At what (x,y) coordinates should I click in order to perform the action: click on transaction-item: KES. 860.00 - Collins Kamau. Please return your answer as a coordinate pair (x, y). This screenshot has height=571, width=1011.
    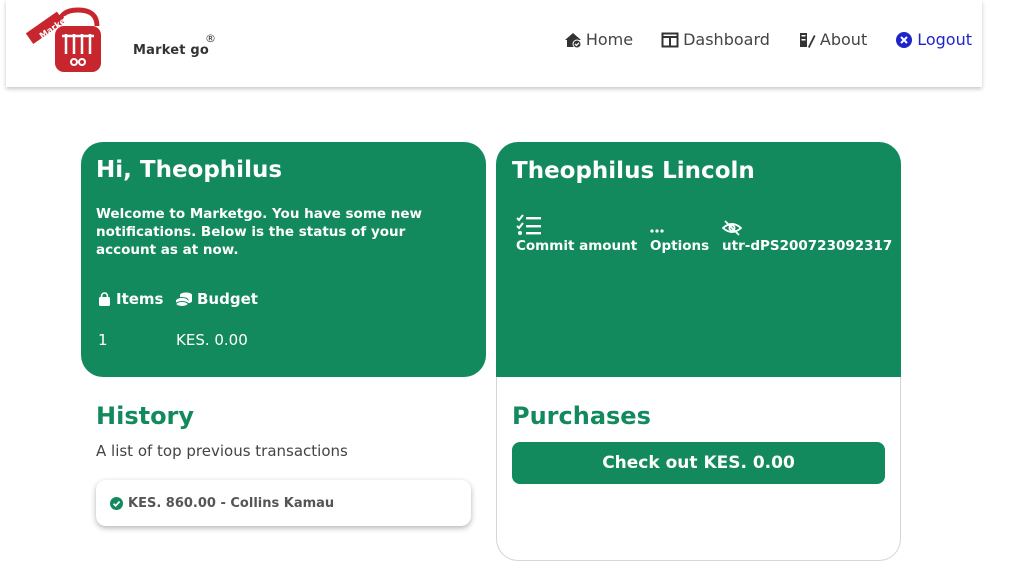
    Looking at the image, I should click on (283, 503).